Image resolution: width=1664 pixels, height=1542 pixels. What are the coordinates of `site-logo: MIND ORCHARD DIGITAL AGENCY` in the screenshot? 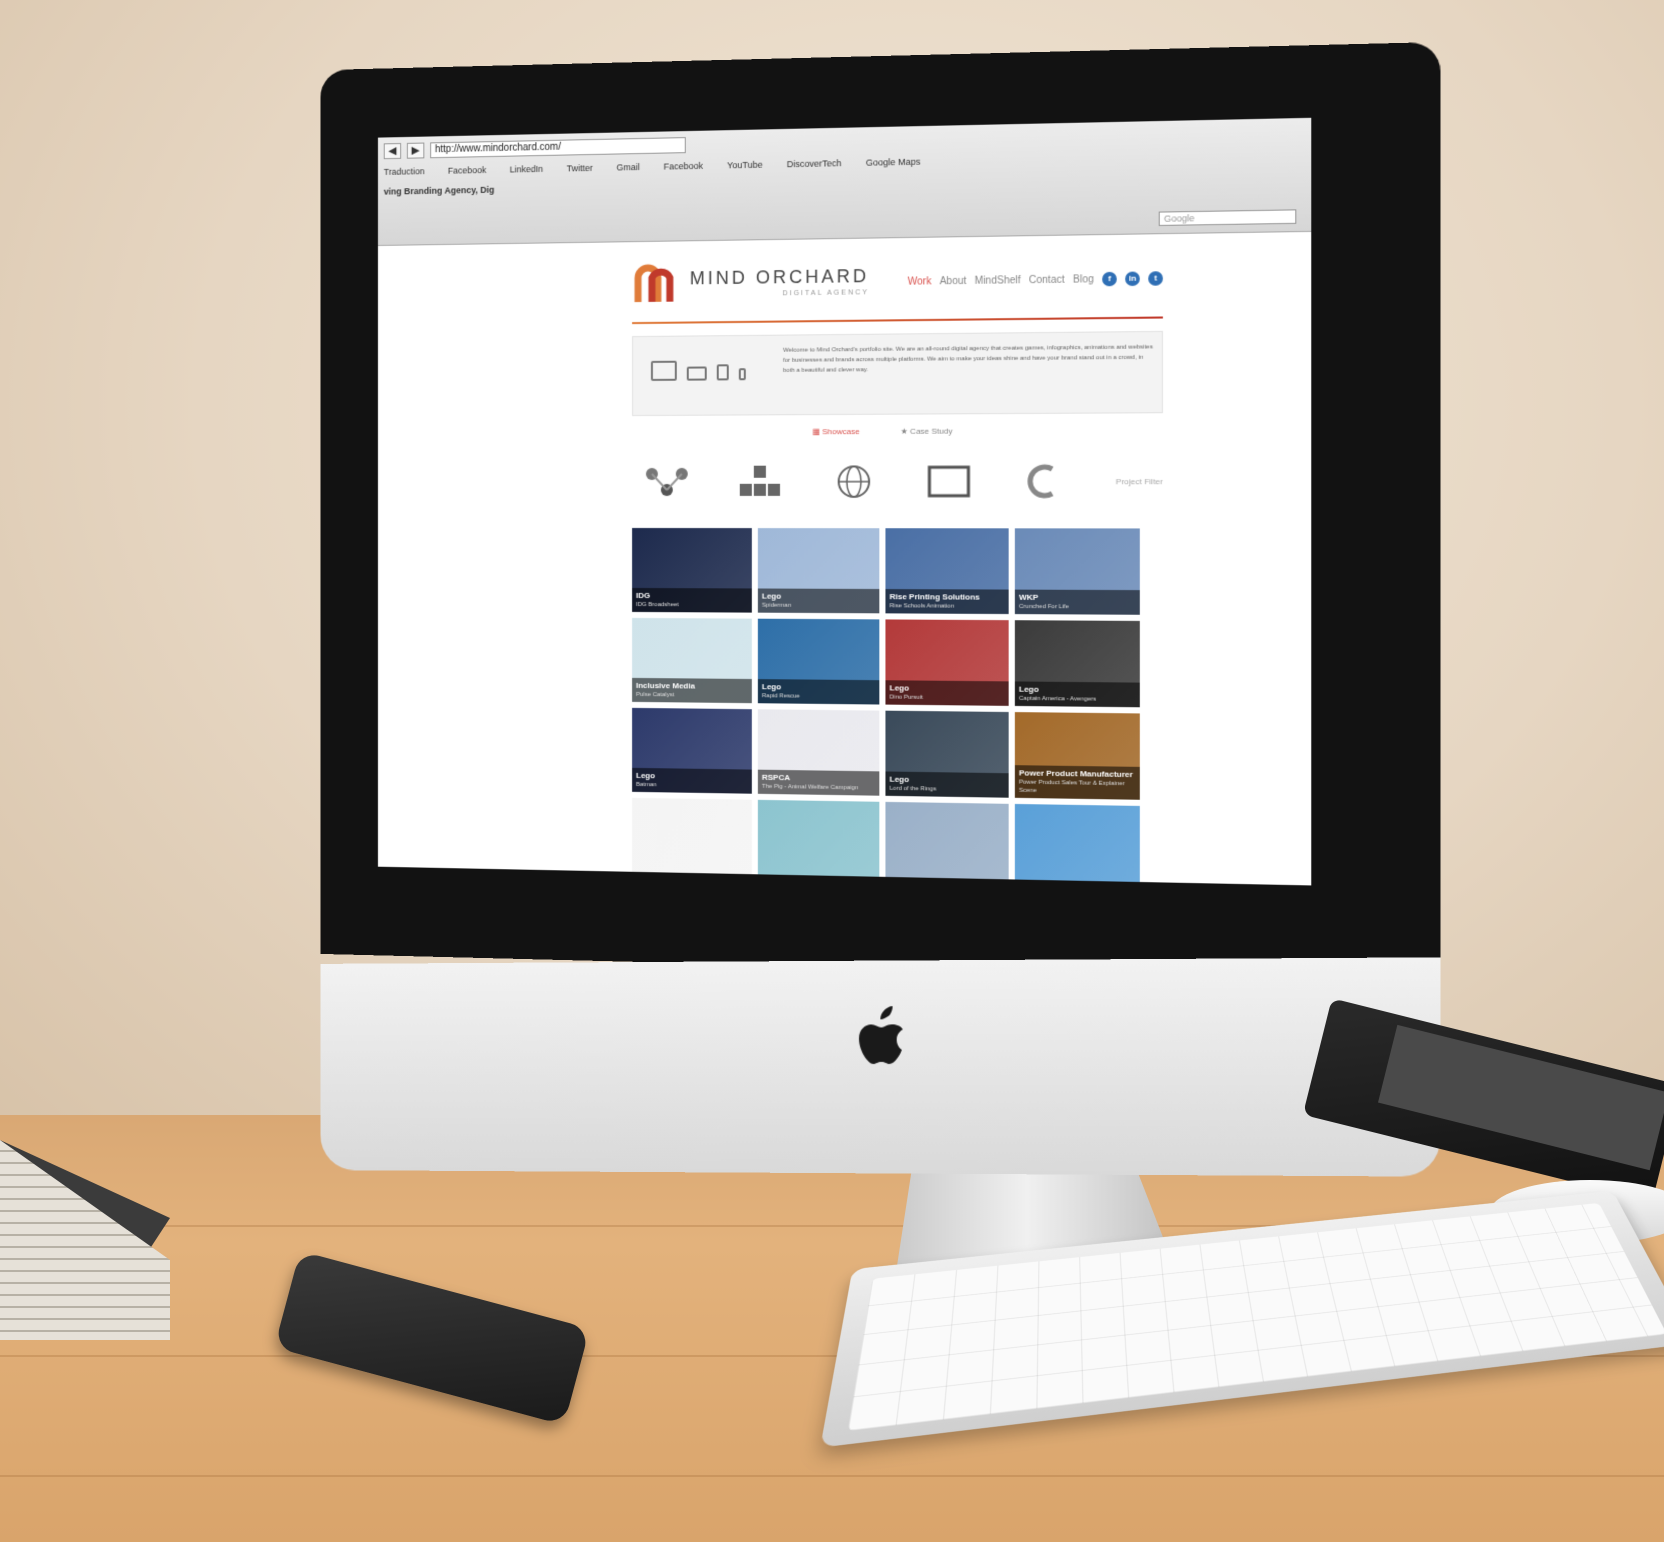 It's located at (750, 282).